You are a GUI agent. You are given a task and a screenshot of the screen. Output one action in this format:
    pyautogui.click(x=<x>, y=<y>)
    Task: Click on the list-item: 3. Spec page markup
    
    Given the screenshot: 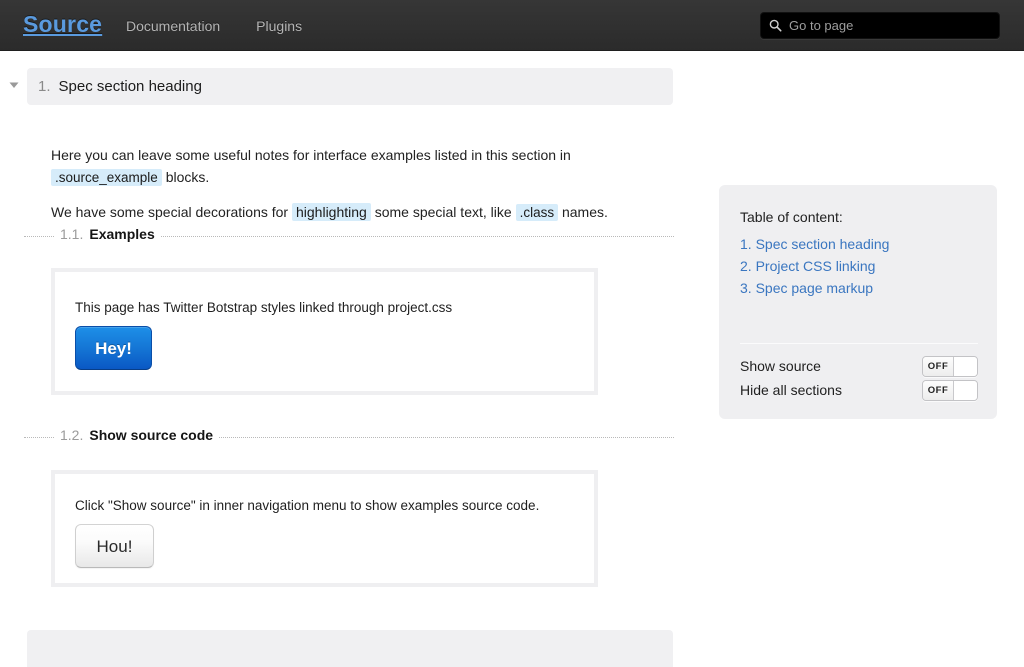 What is the action you would take?
    pyautogui.click(x=814, y=288)
    